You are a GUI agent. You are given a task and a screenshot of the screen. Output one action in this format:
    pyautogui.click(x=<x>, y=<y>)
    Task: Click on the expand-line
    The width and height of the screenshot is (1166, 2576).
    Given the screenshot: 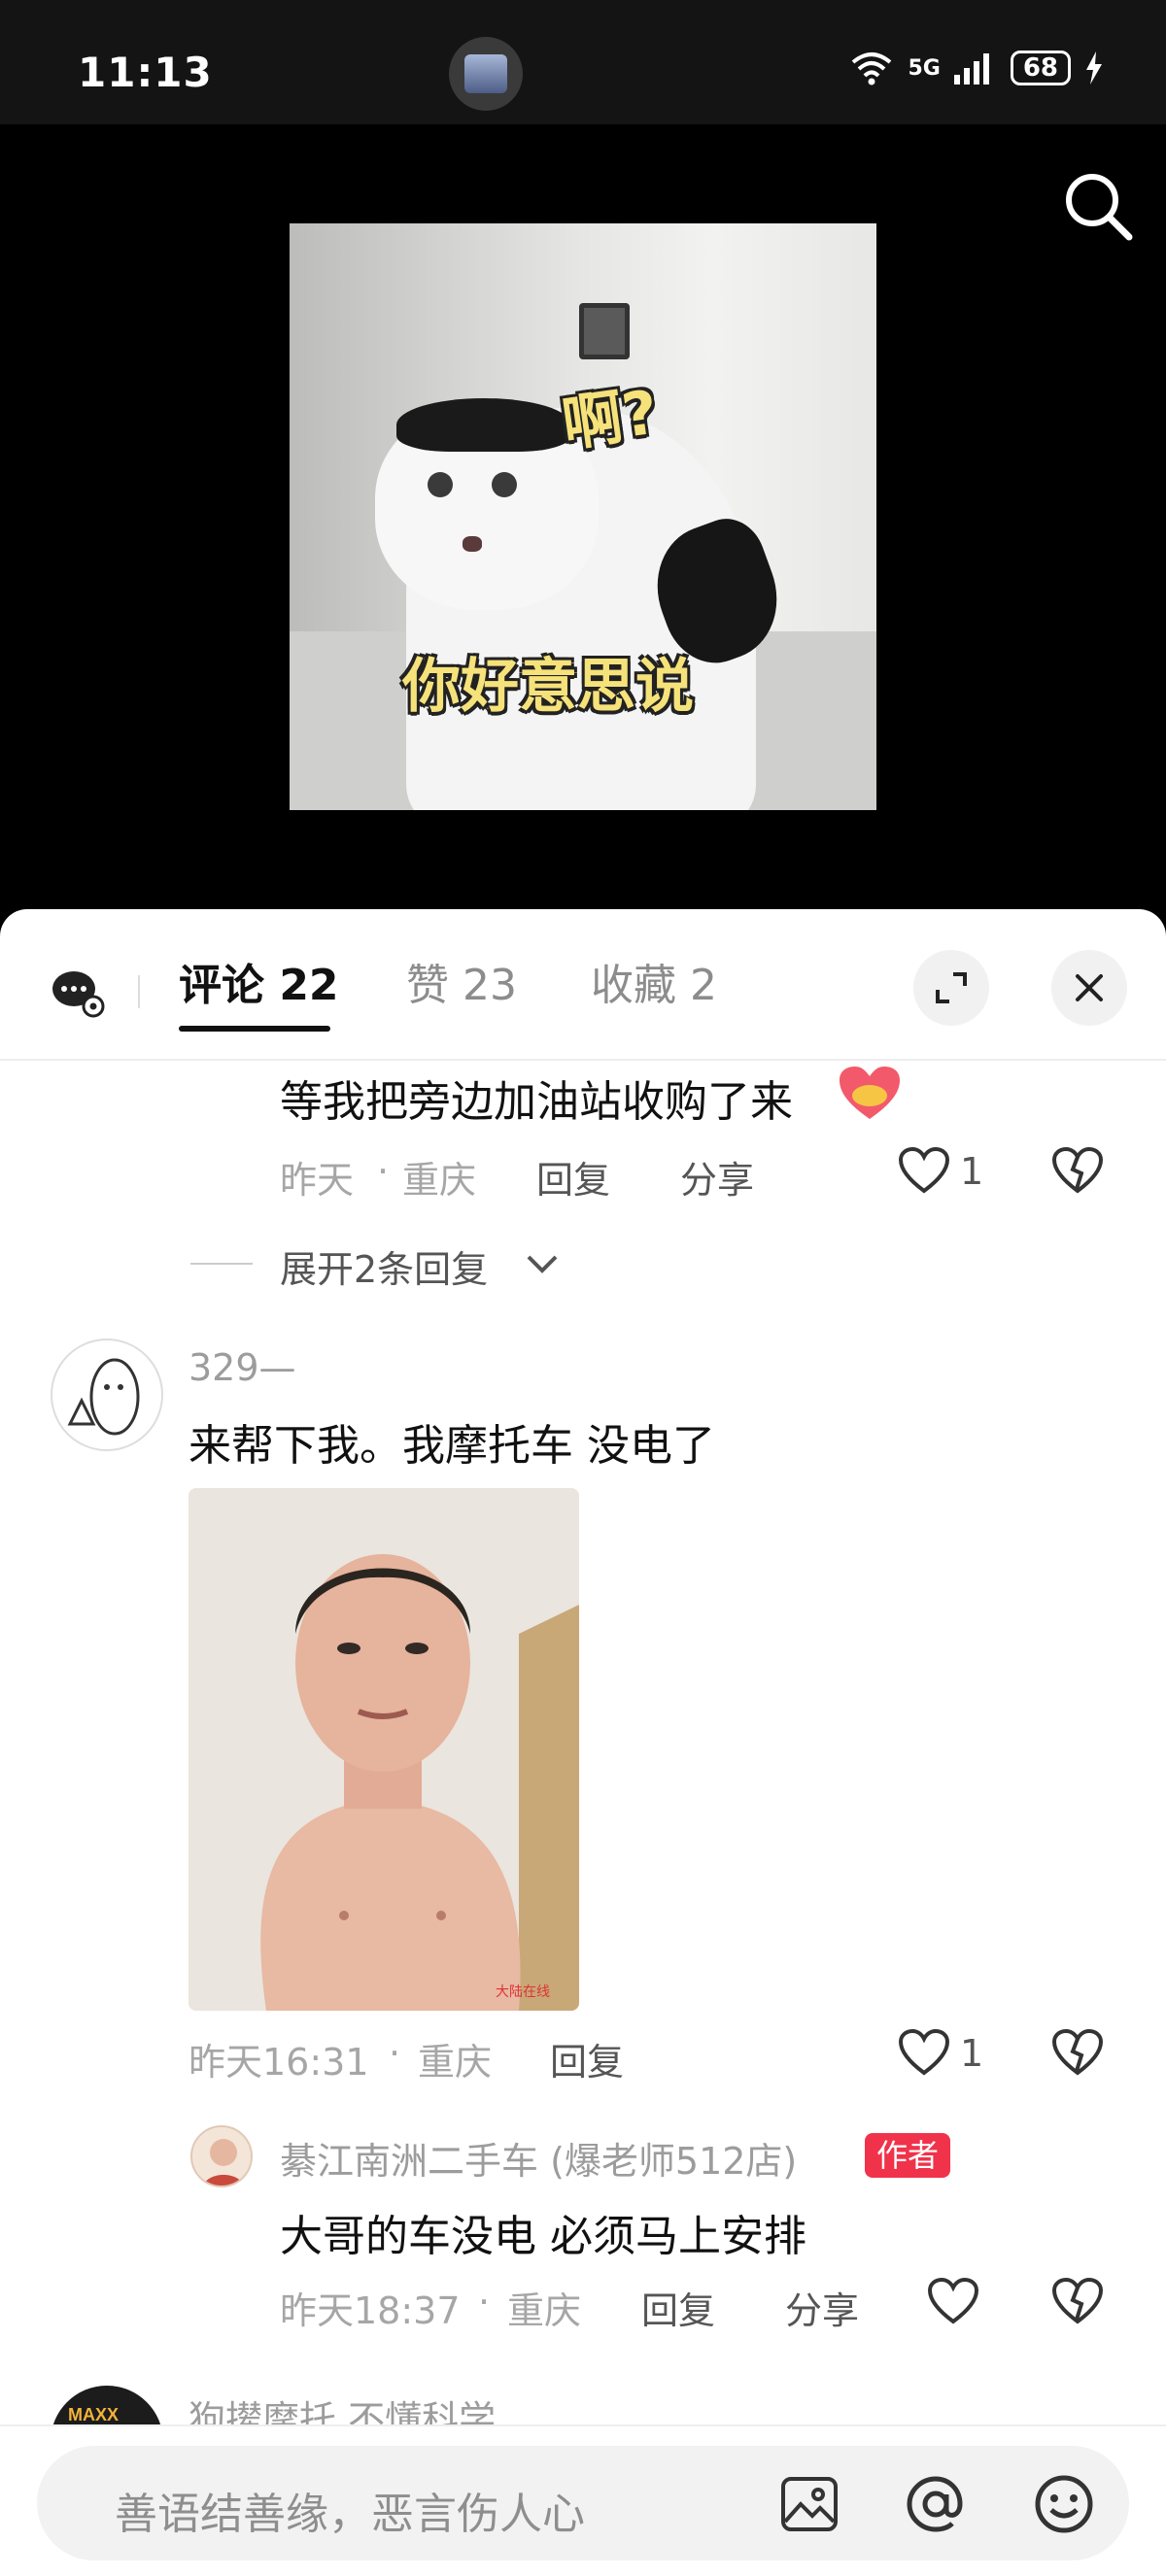 What is the action you would take?
    pyautogui.click(x=221, y=1264)
    